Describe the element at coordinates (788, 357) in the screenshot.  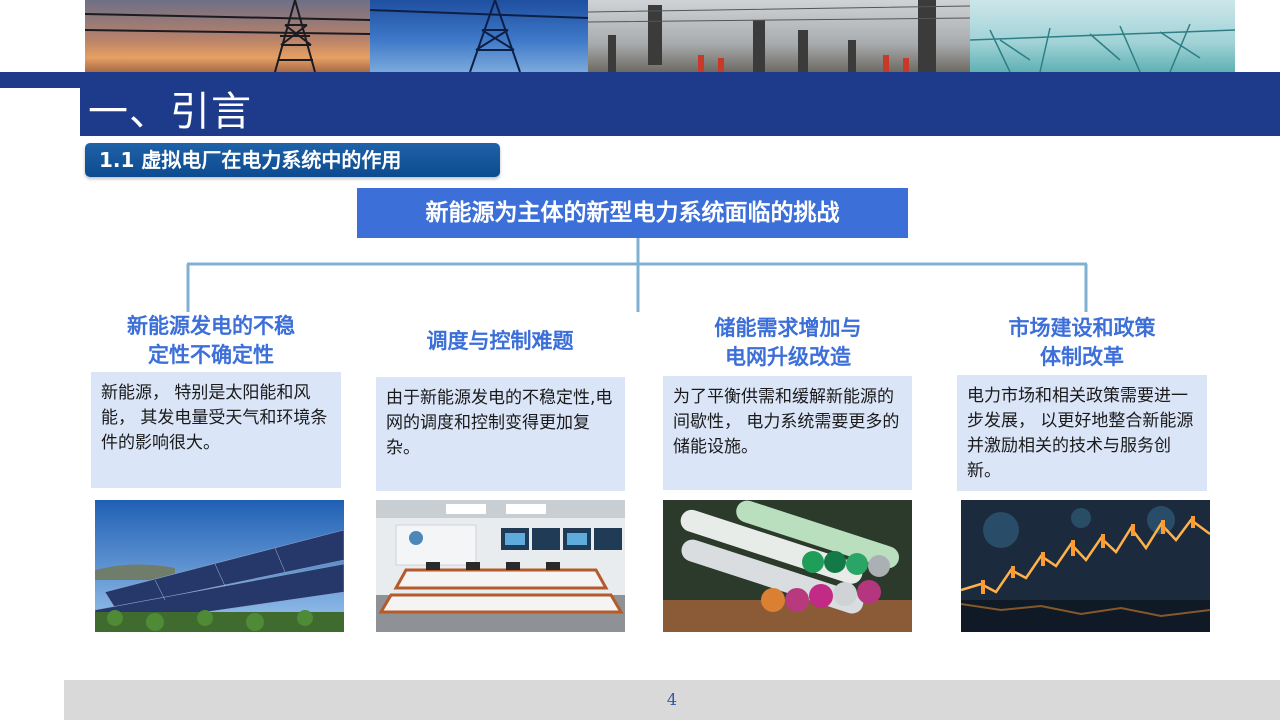
I see `column-3-heading-line-2: 电网升级改造` at that location.